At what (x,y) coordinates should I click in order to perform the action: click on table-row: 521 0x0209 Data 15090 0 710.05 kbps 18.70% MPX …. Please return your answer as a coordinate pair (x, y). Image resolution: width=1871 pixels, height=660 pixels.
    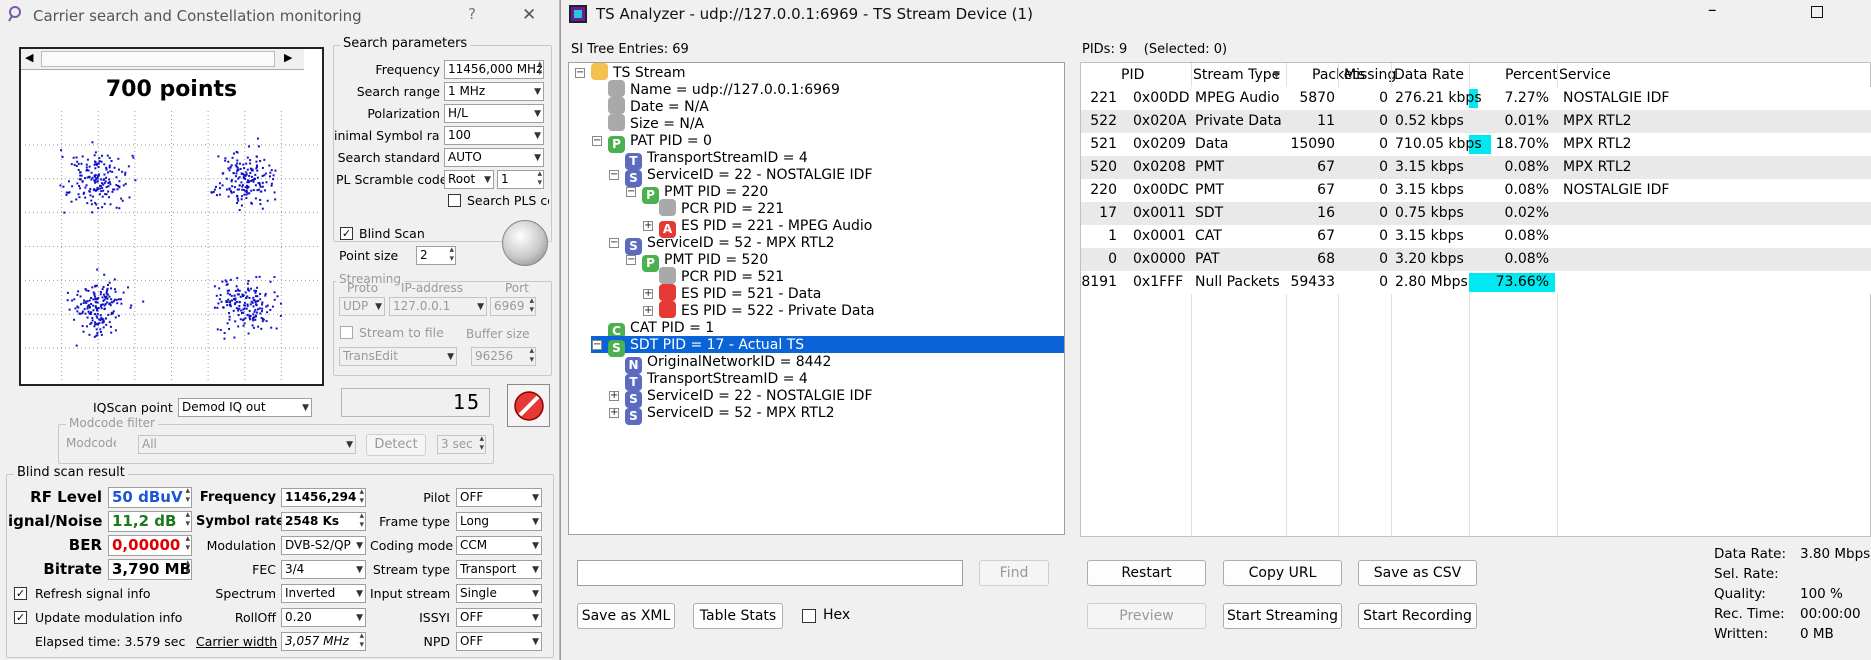
    Looking at the image, I should click on (1476, 144).